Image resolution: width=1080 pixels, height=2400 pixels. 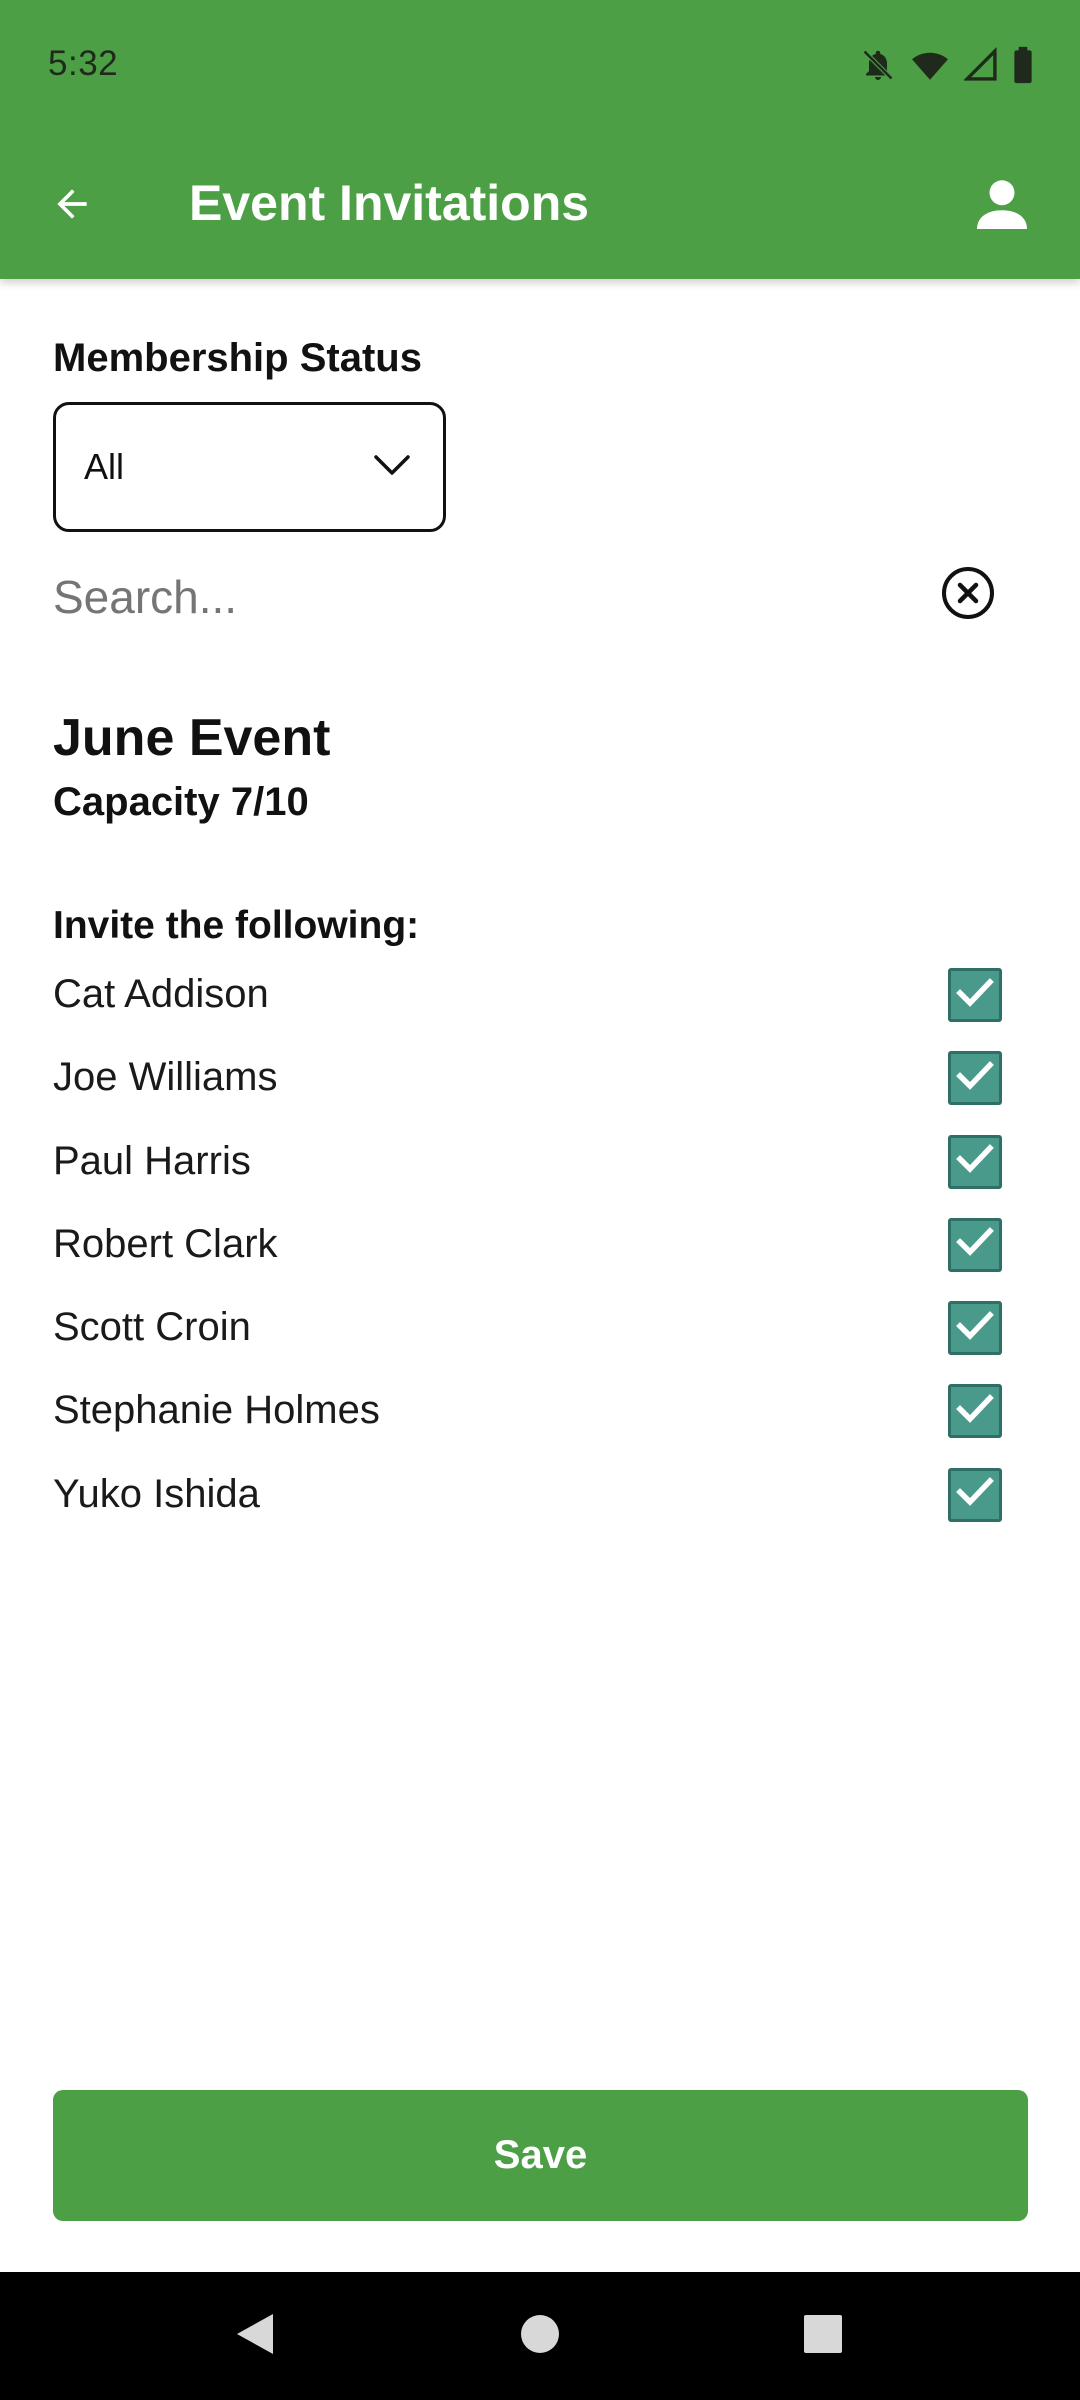 I want to click on back-triangle-icon, so click(x=255, y=2336).